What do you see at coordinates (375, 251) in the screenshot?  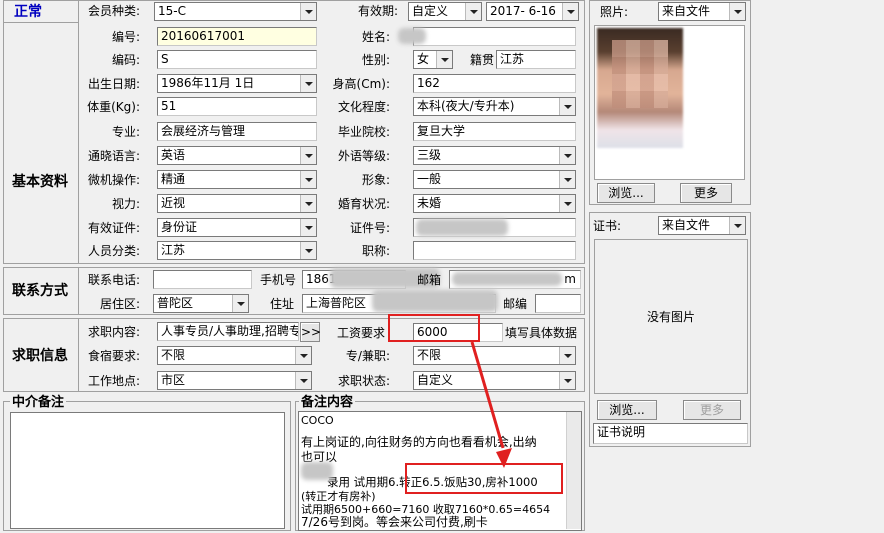 I see `title-label: 职称:` at bounding box center [375, 251].